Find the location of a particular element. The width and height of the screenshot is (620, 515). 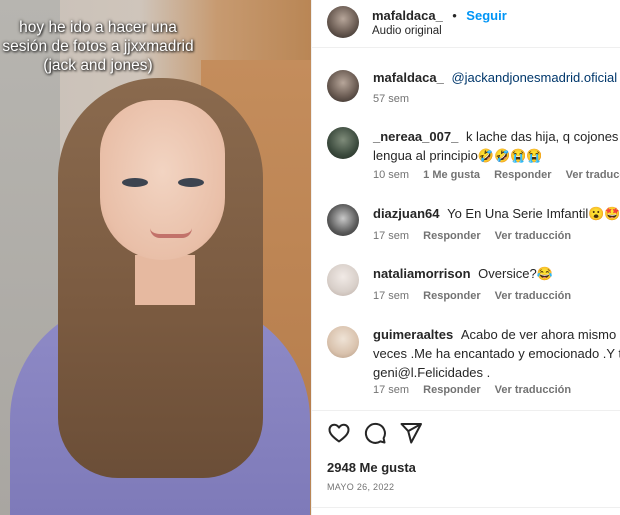

comment-text: diazjuan64 Yo En Una Serie Imfantil😮🤩🔥 is located at coordinates (496, 213).